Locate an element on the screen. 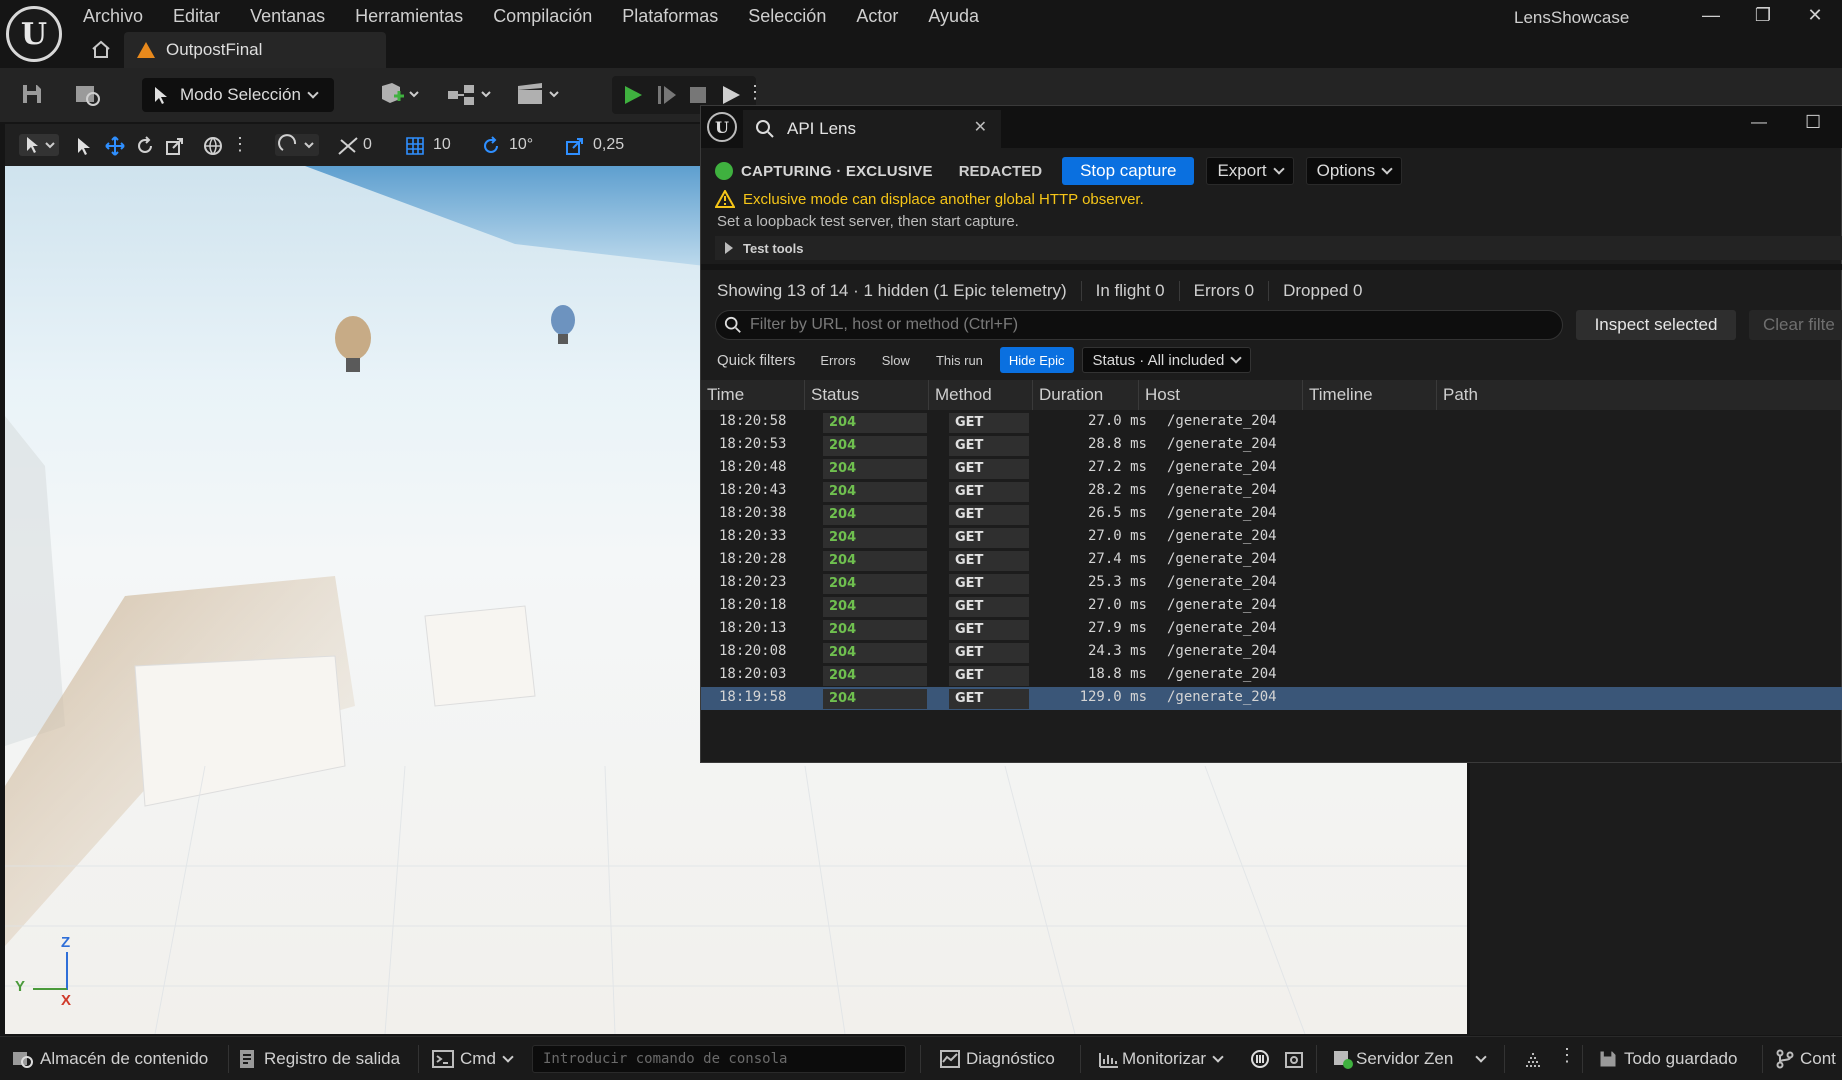 This screenshot has width=1842, height=1080. grid-snap-value: 10 is located at coordinates (442, 145).